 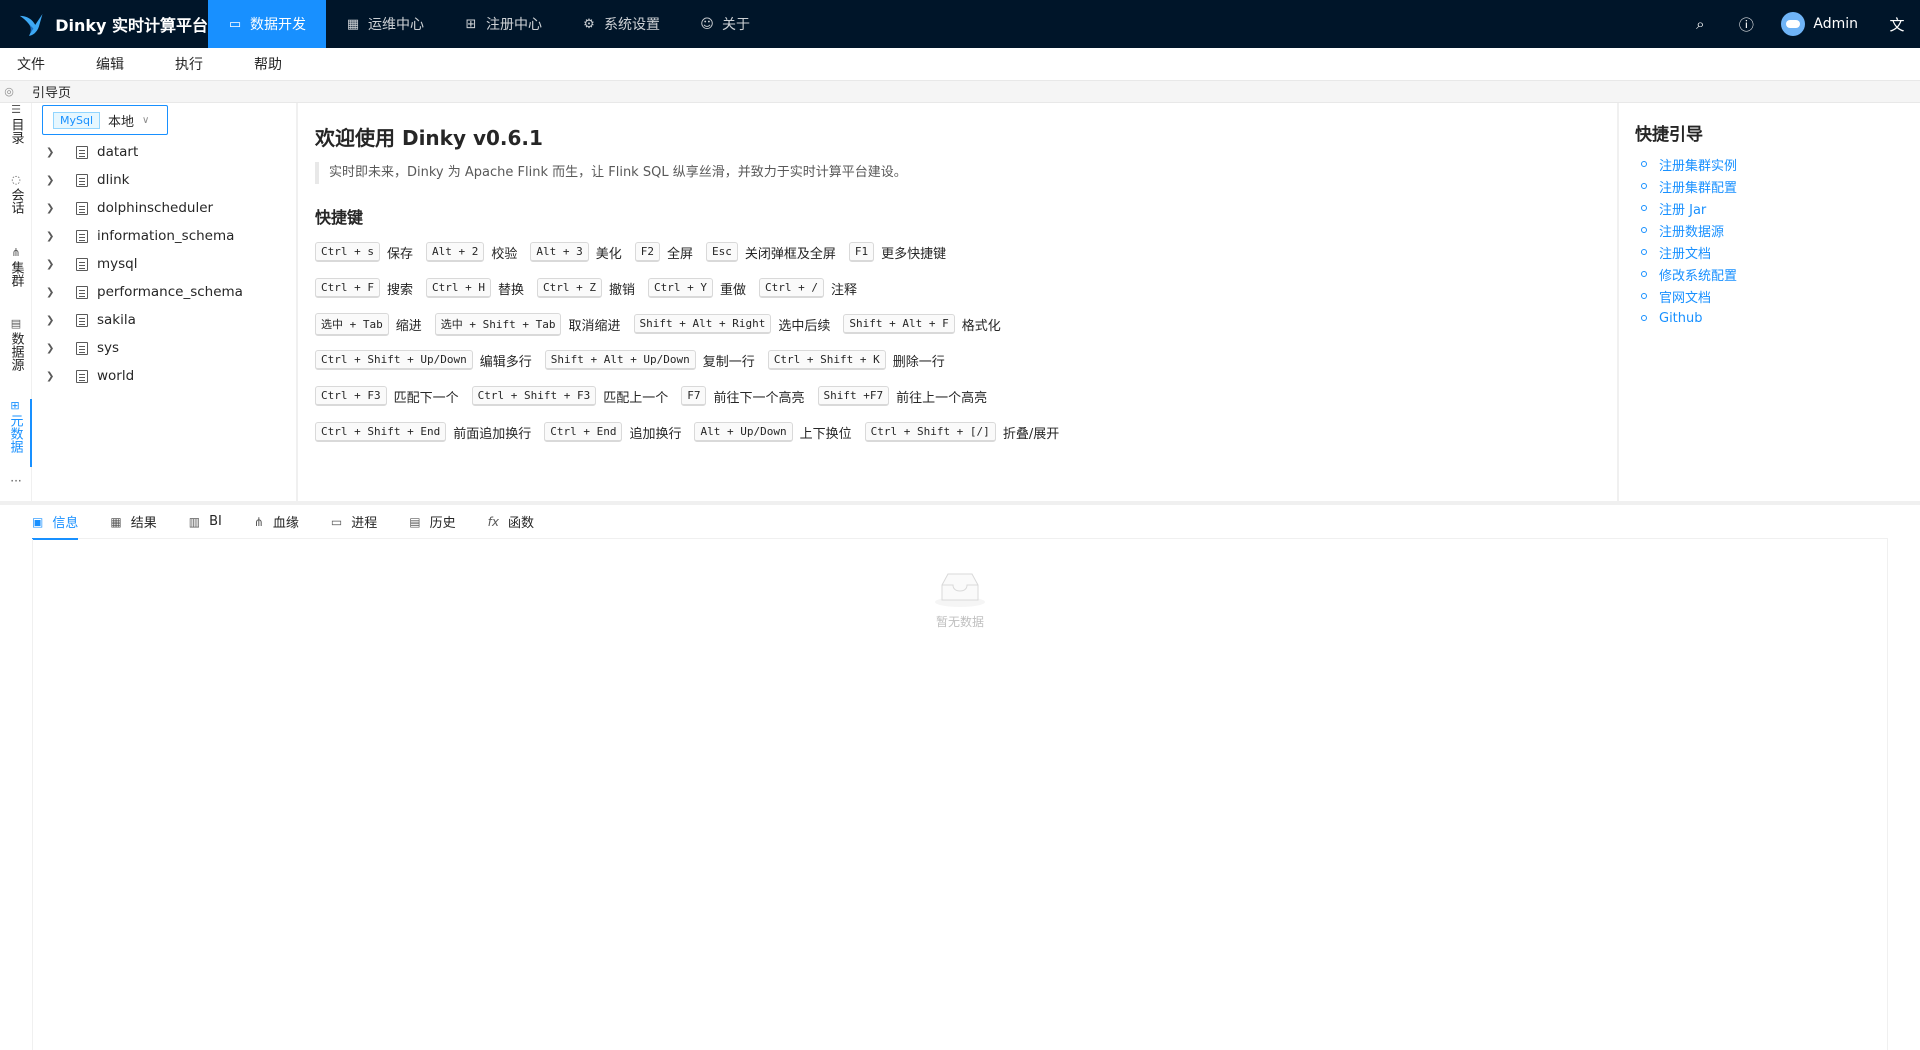 I want to click on shortcut-key: Shift + Alt + Up/Down, so click(x=620, y=360).